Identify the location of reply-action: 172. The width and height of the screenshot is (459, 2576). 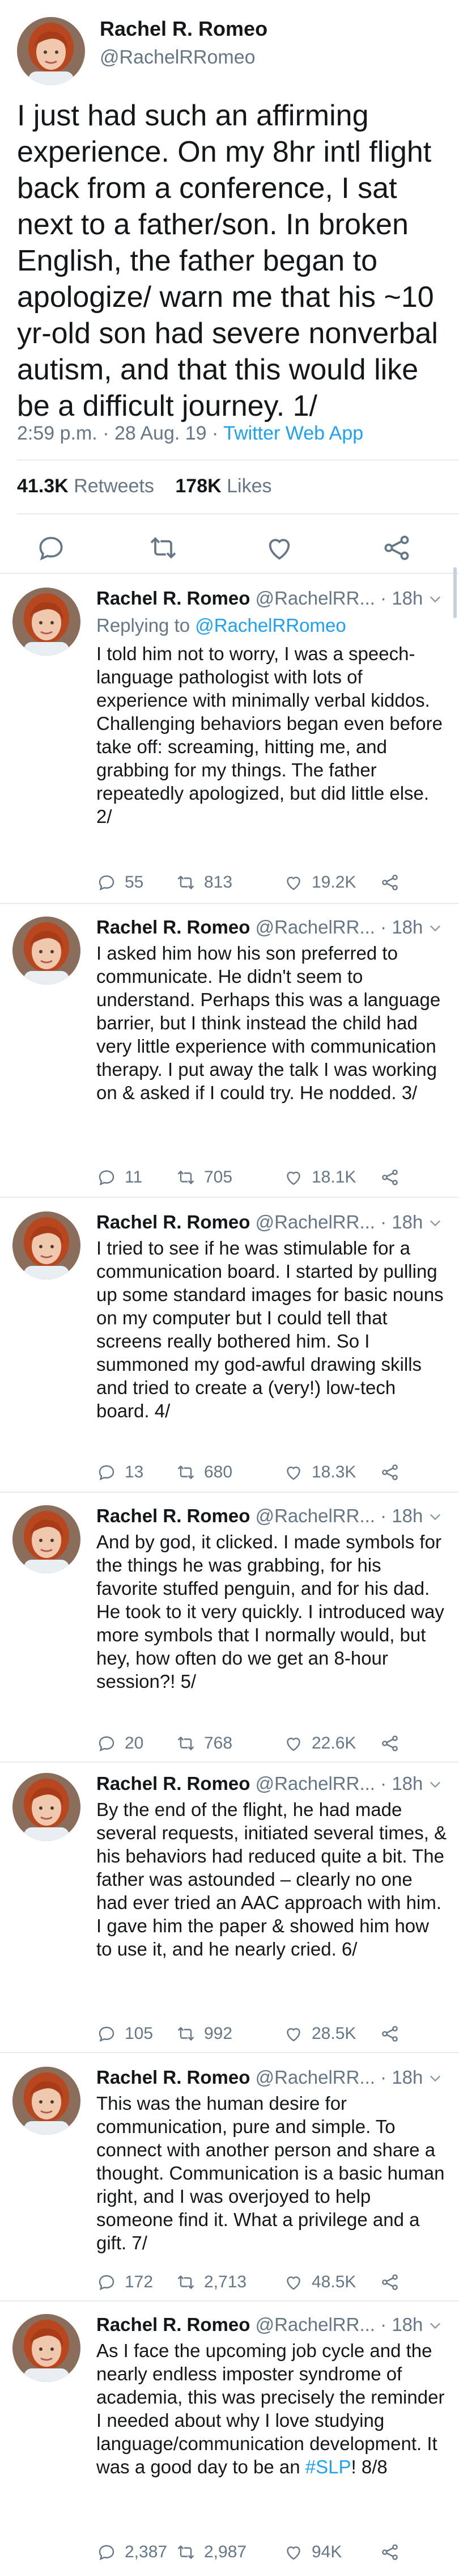
(124, 2282).